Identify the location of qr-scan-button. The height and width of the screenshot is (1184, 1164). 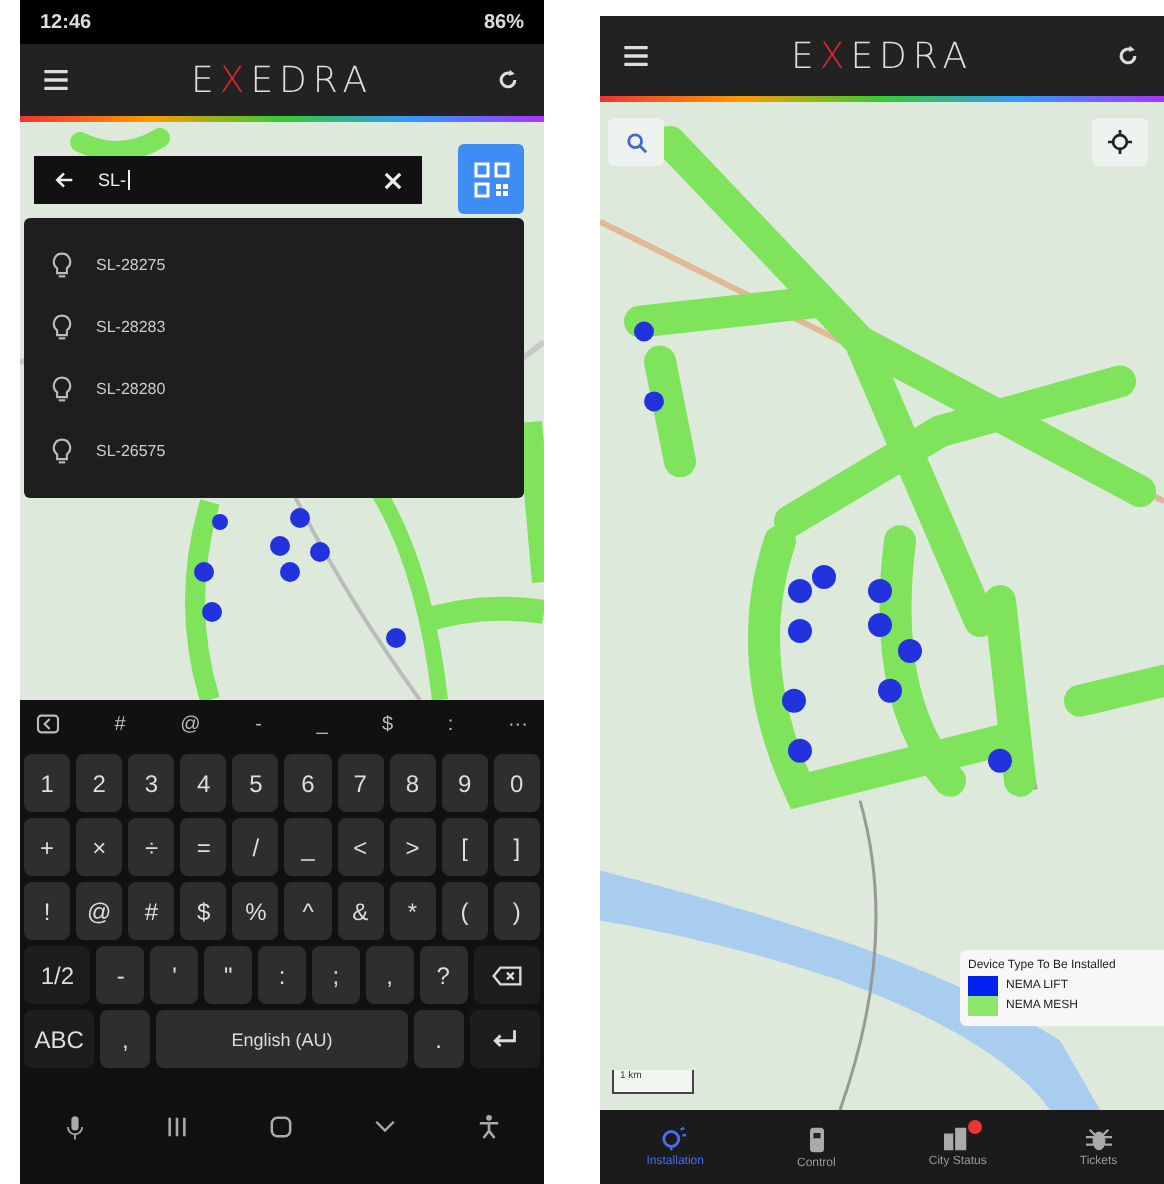
(491, 179).